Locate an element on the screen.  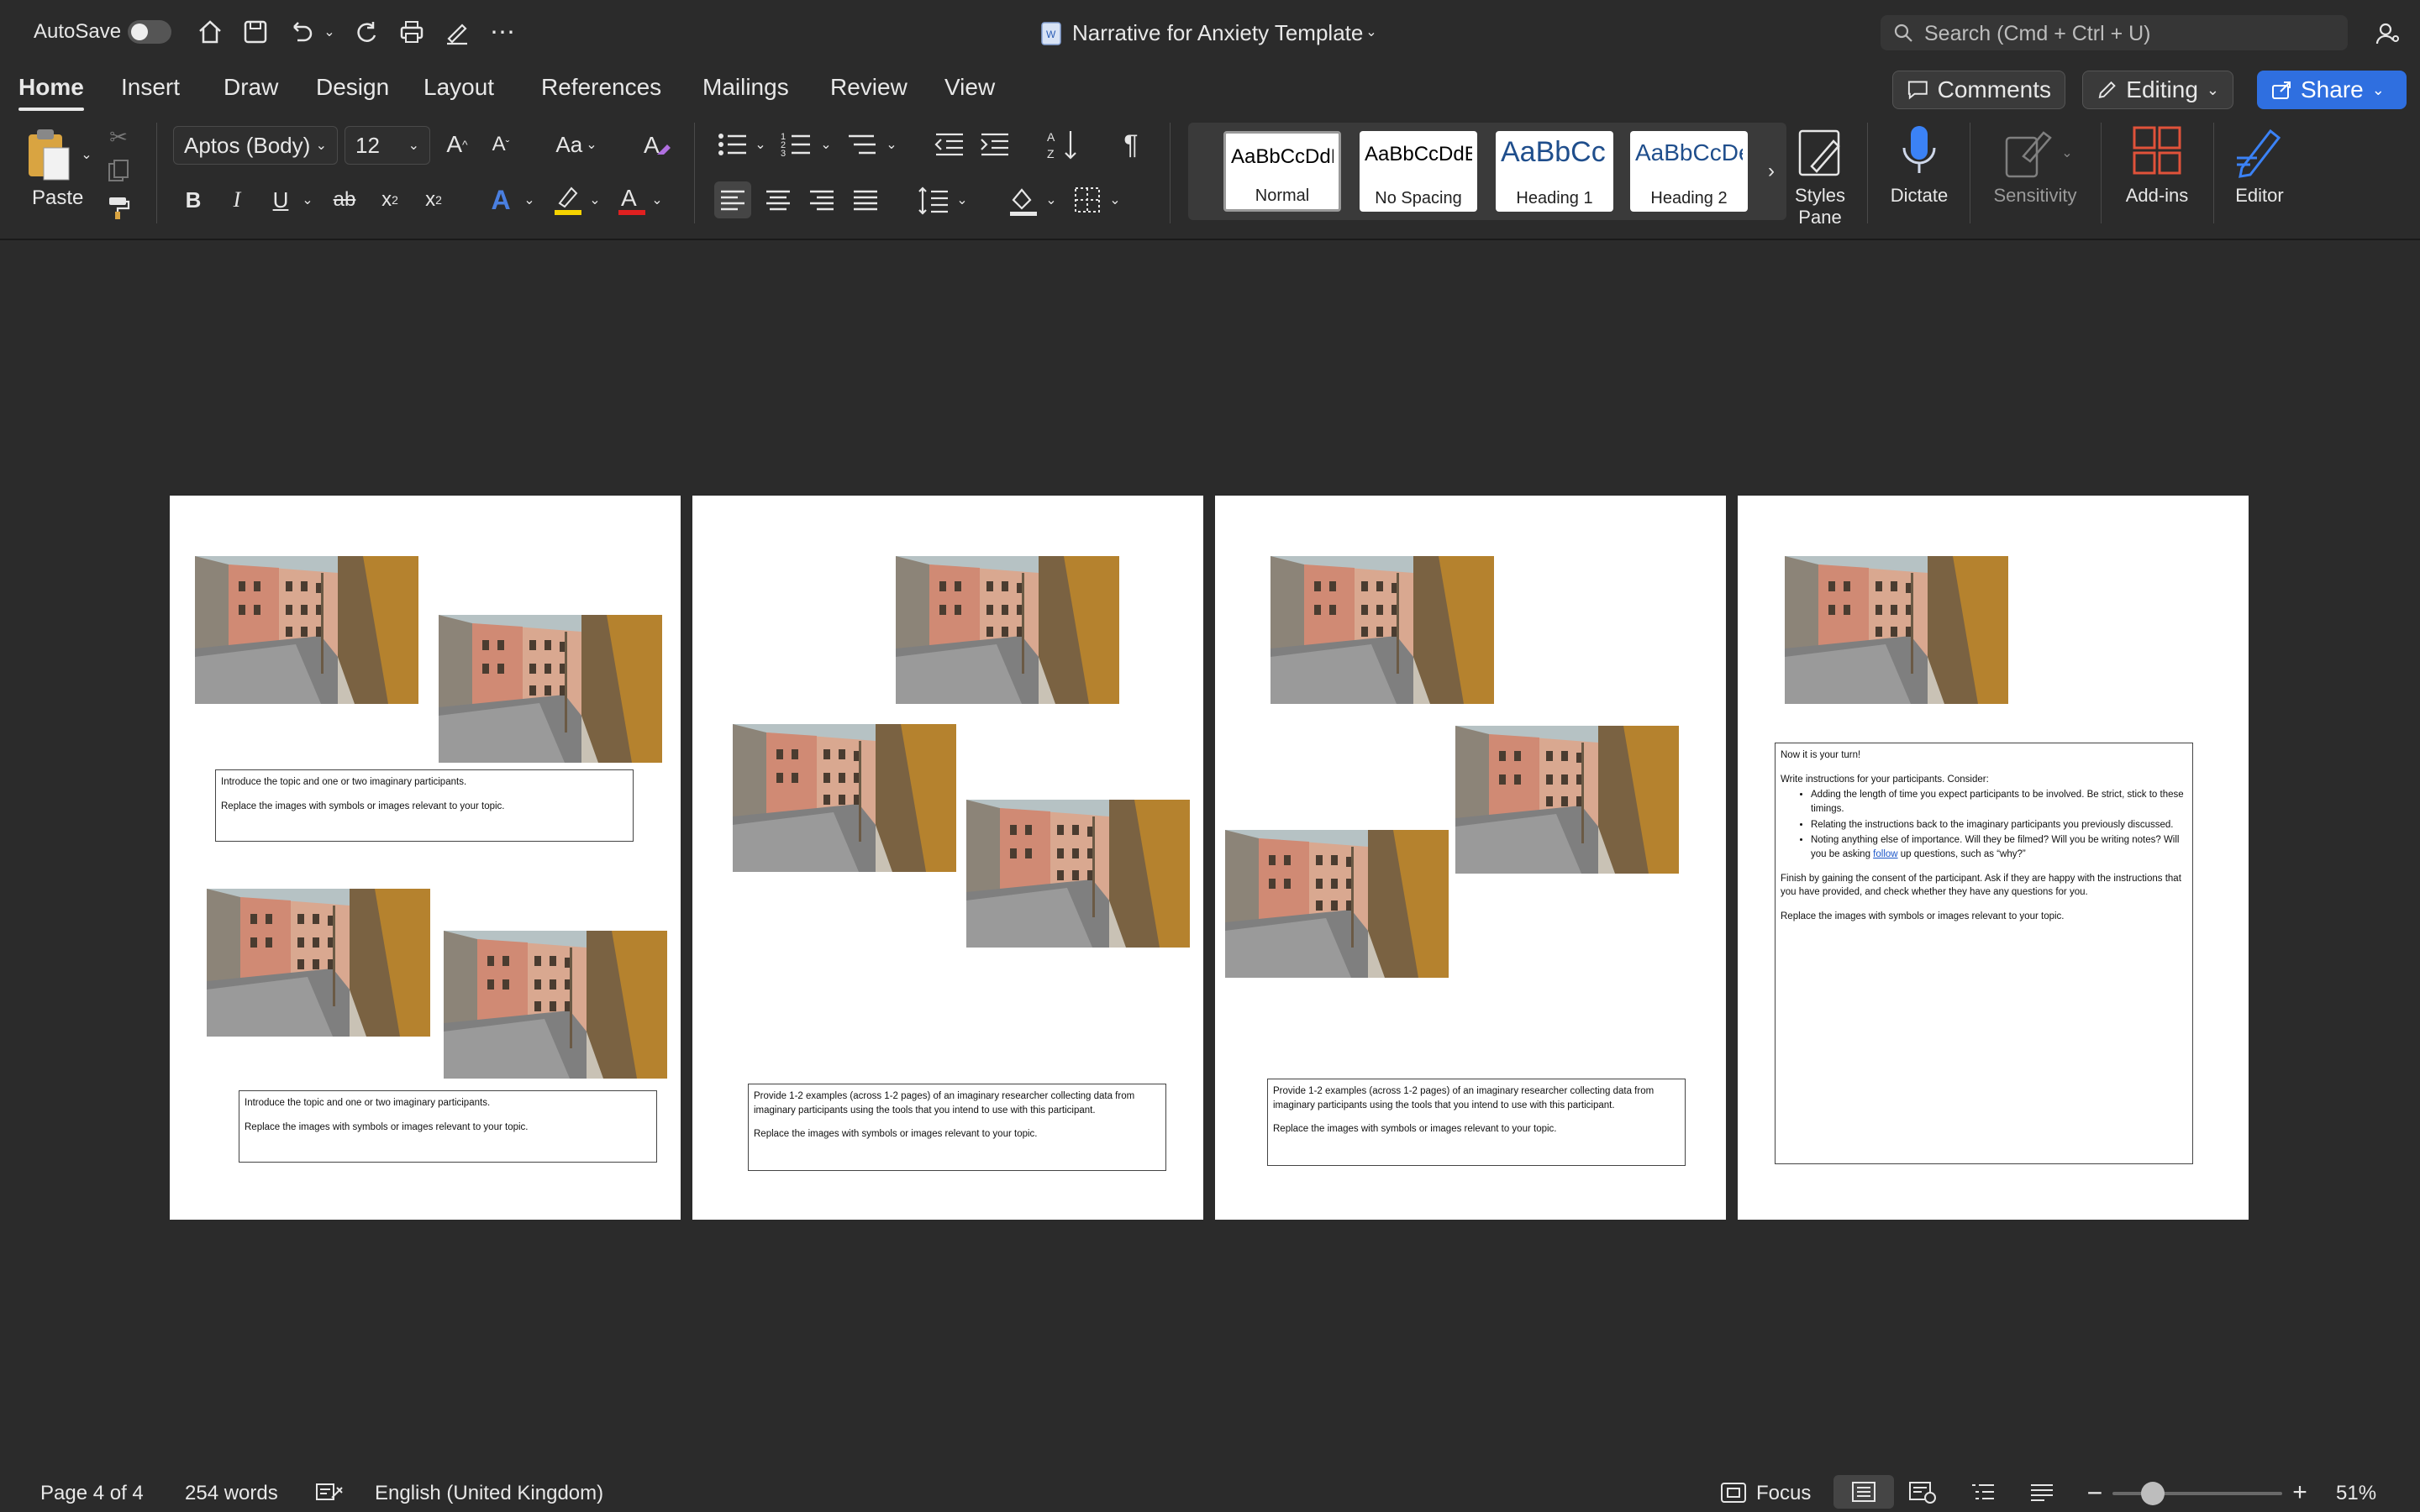
dictate-microphone-icon is located at coordinates (1919, 152).